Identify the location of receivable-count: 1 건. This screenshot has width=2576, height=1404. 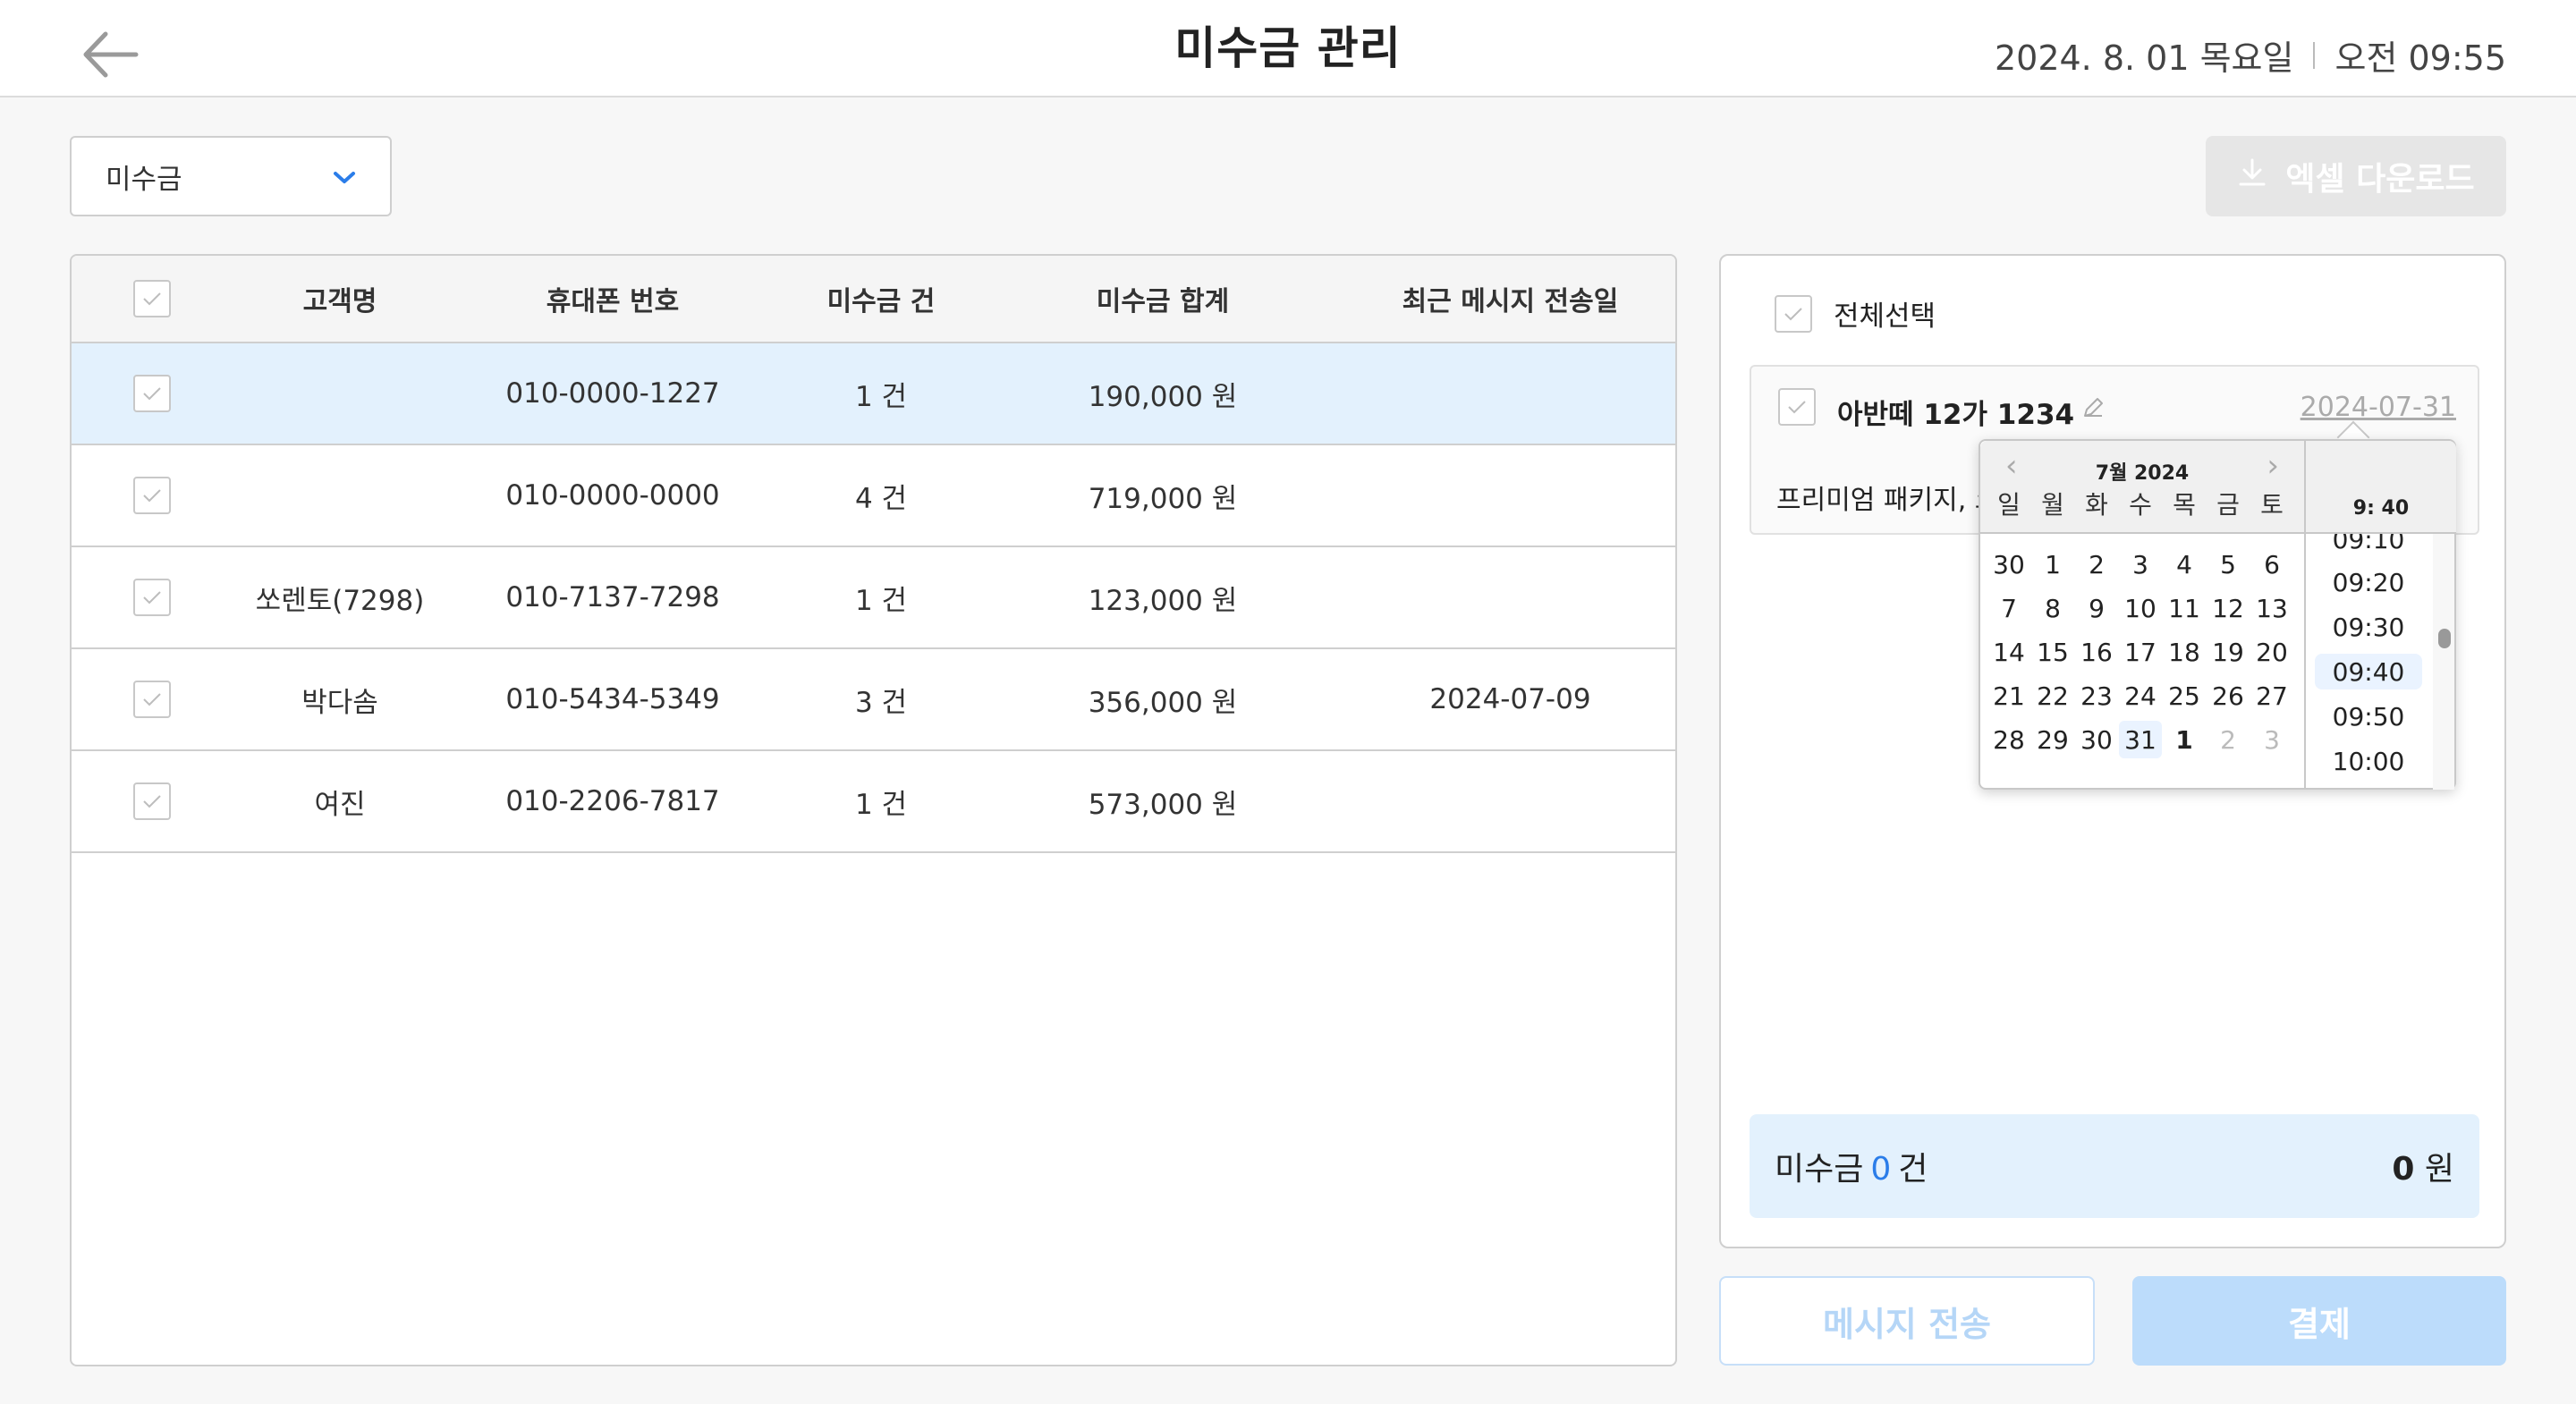
(881, 600).